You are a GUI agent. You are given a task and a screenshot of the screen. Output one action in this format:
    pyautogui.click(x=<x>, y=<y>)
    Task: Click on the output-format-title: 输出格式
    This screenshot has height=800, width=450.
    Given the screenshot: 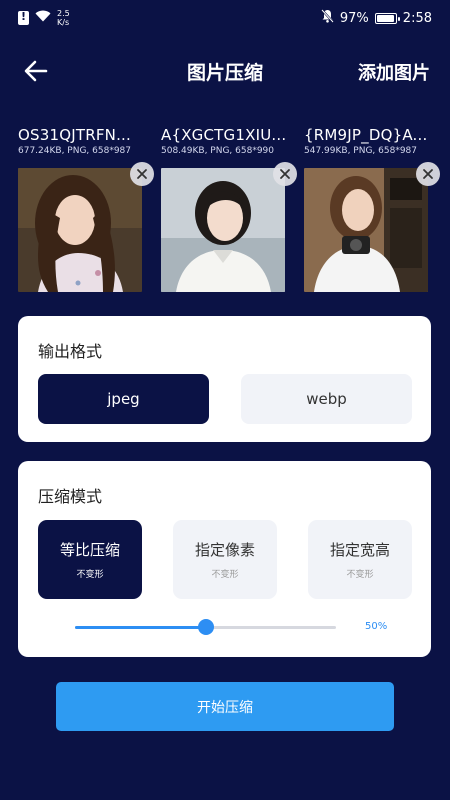 What is the action you would take?
    pyautogui.click(x=70, y=351)
    